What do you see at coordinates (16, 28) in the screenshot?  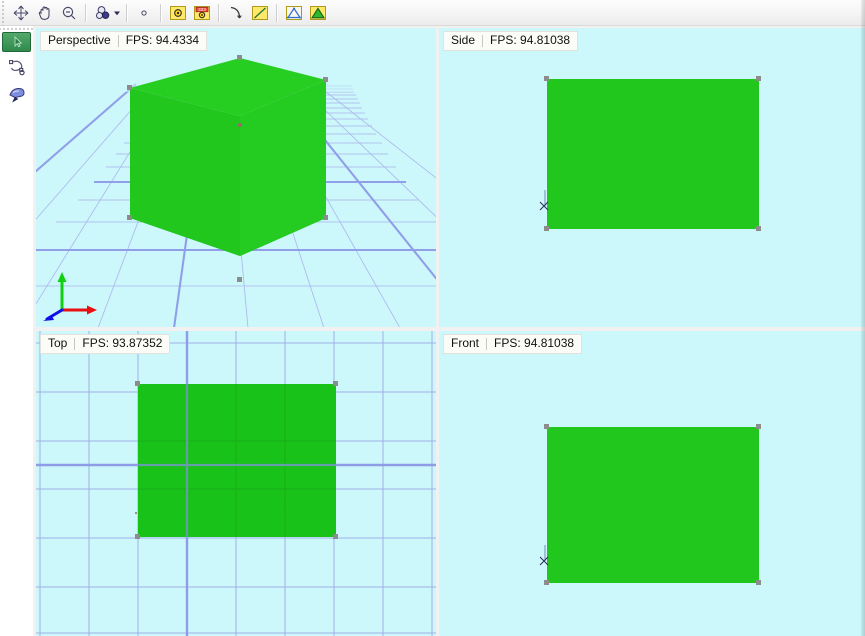 I see `sidebar-drag-grip` at bounding box center [16, 28].